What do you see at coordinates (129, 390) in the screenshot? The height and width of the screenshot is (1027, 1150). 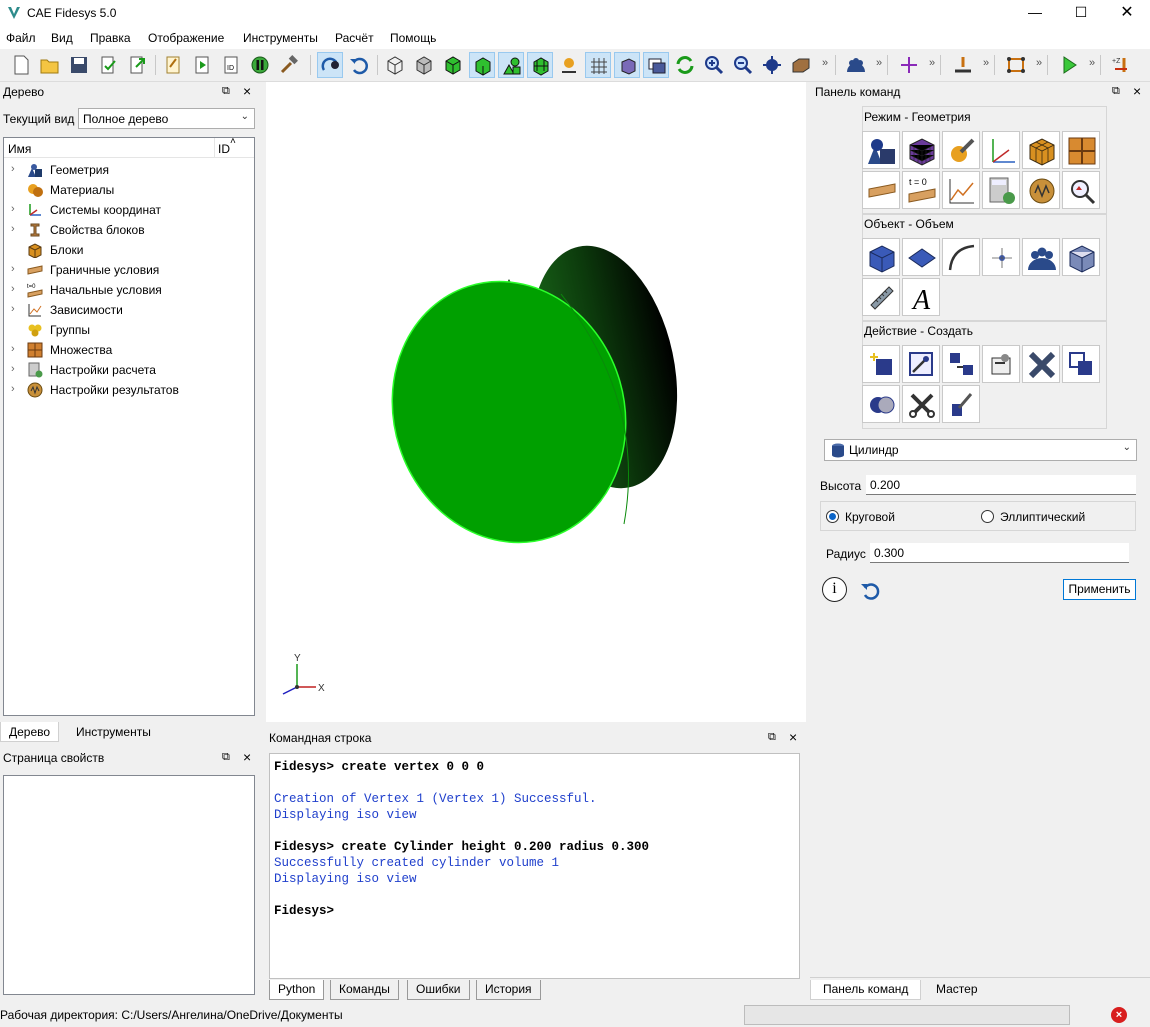 I see `tree-item-result-settings: › Настройки результатов` at bounding box center [129, 390].